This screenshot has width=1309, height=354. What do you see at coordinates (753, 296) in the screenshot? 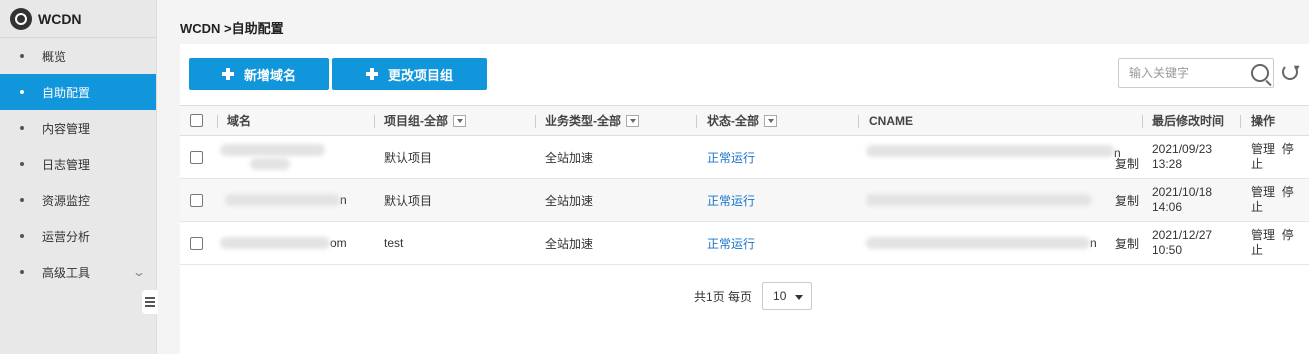
I see `pagination: 共1页 每页 10` at bounding box center [753, 296].